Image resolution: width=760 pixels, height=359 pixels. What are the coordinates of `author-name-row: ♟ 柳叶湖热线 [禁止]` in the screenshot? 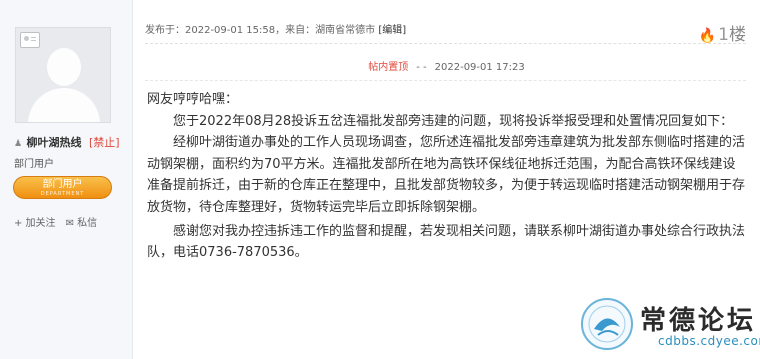 It's located at (67, 142).